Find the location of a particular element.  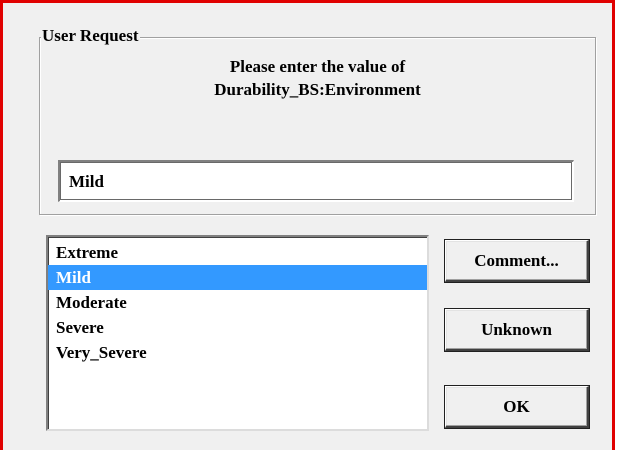

prompt-line-2: Durability_BS:Environment is located at coordinates (317, 89).